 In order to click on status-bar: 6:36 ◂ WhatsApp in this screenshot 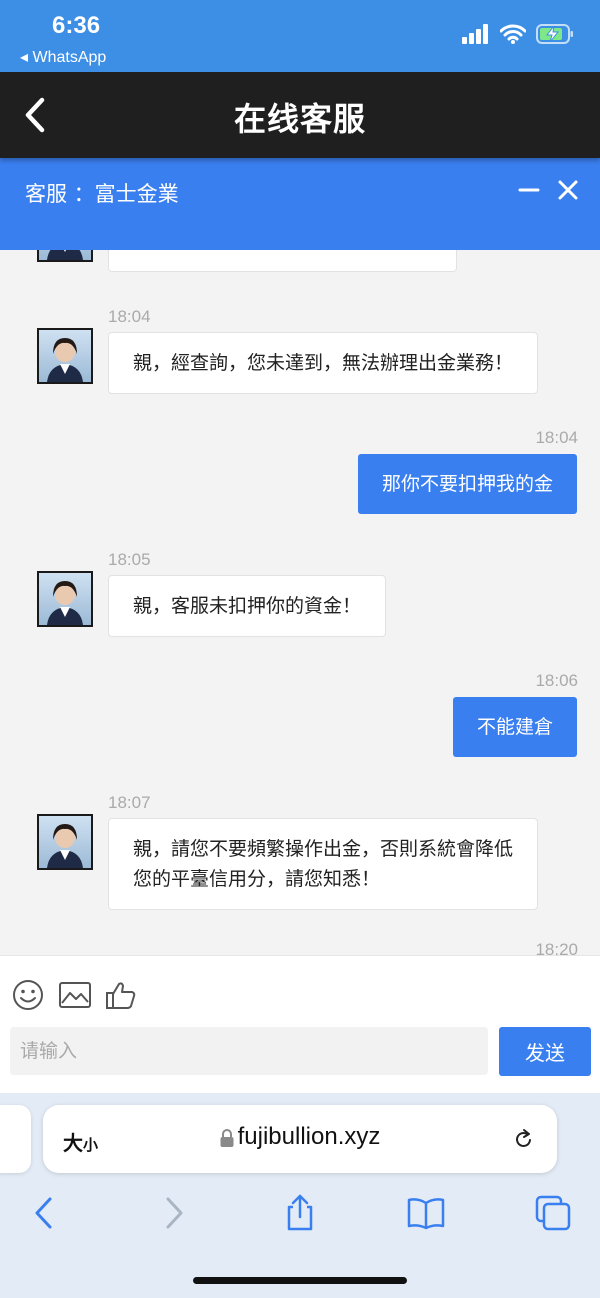, I will do `click(300, 36)`.